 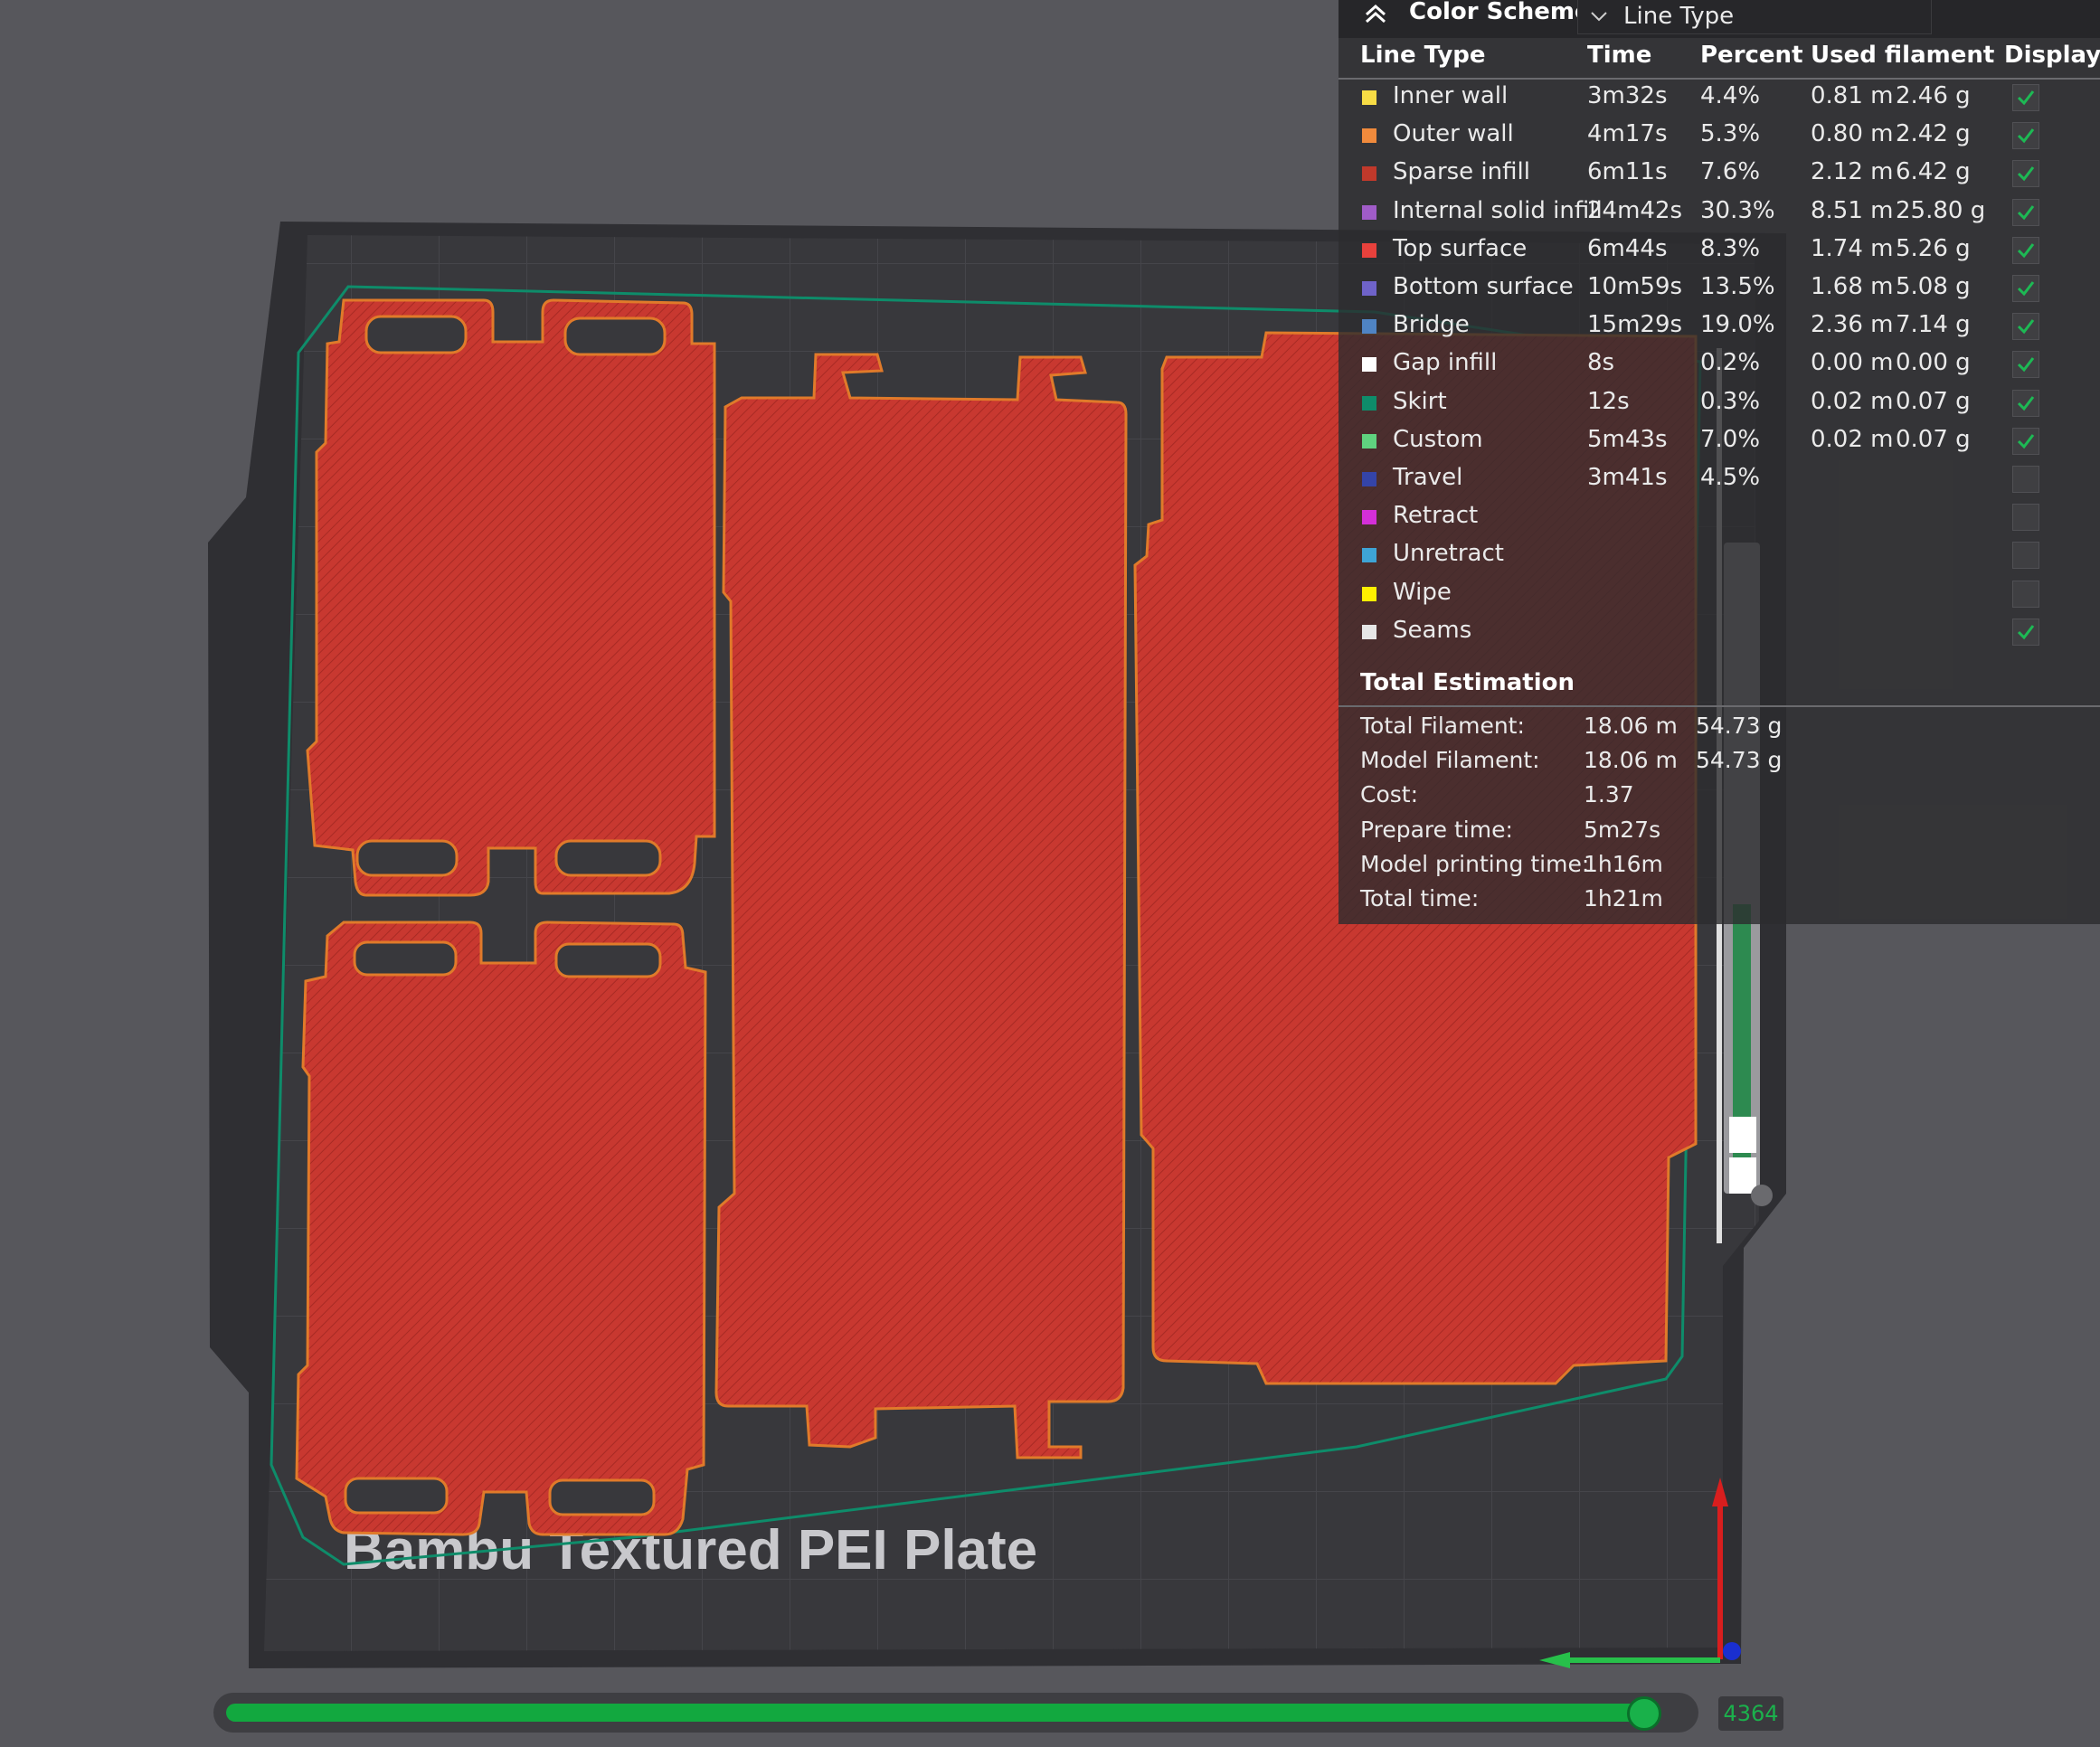 I want to click on total-label: Total time:, so click(x=1420, y=898).